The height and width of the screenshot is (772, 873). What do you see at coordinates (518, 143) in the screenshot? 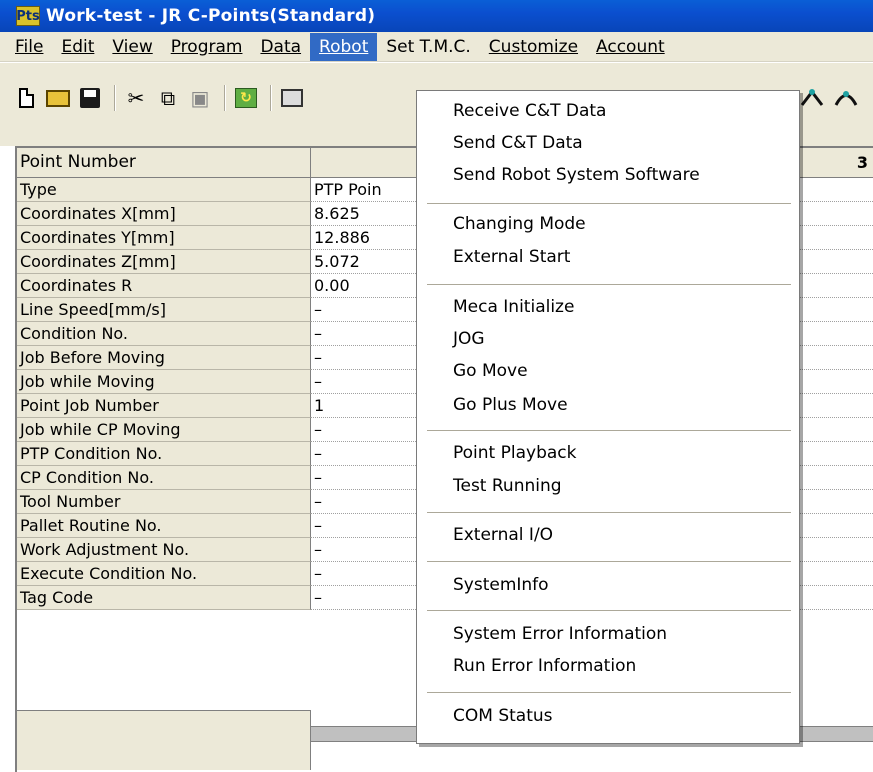
I see `menu-item-send-ct-data: Send C&T Data` at bounding box center [518, 143].